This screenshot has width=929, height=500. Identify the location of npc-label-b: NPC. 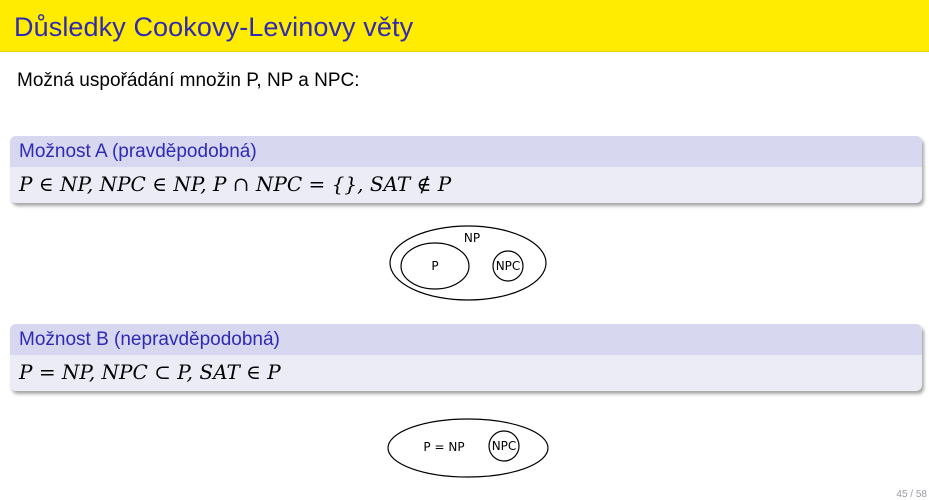
(504, 446).